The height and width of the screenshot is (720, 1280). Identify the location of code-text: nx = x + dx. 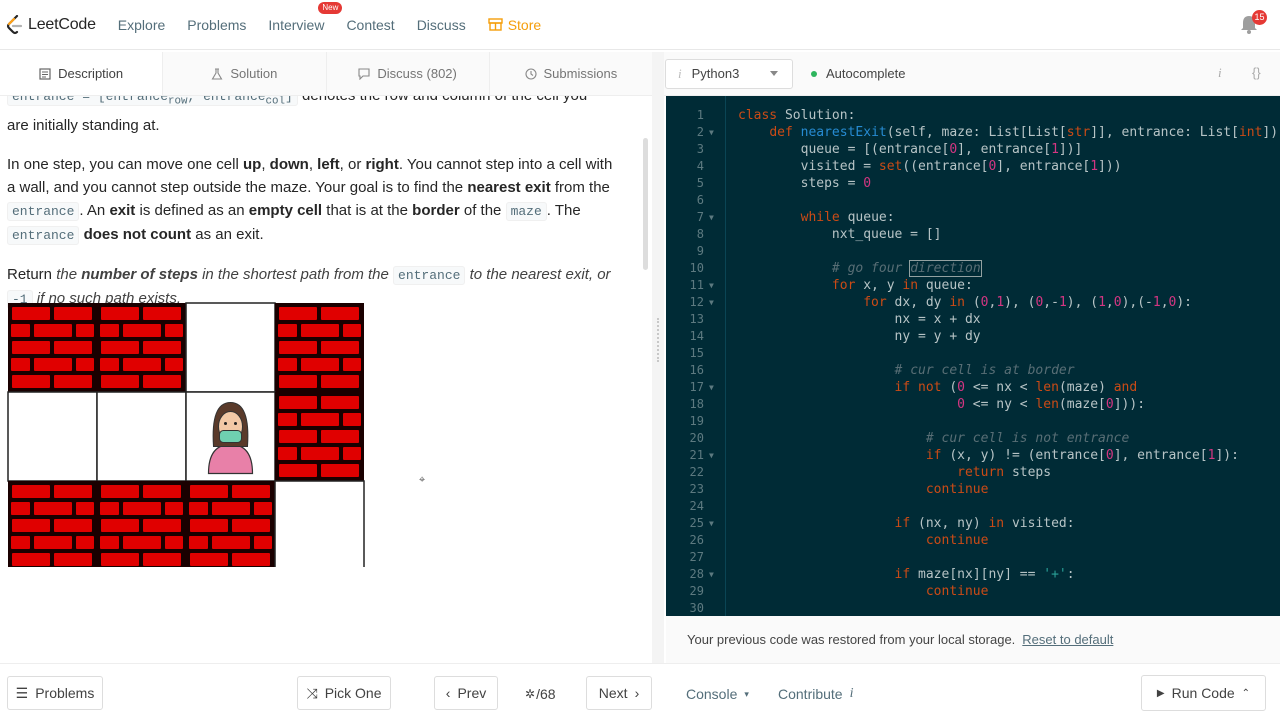
(859, 319).